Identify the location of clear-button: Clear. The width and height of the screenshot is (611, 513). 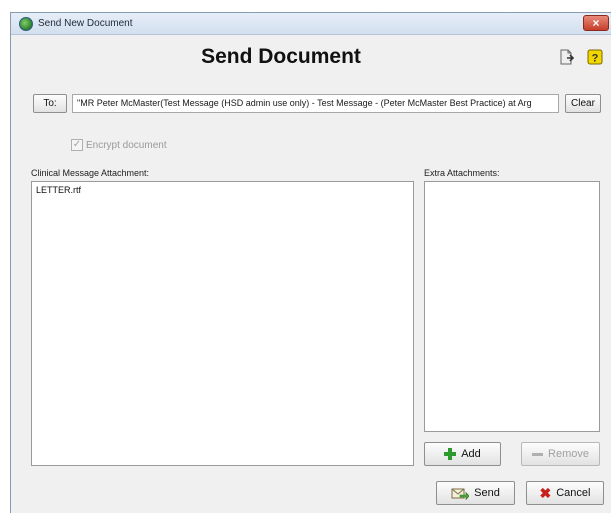
(583, 103).